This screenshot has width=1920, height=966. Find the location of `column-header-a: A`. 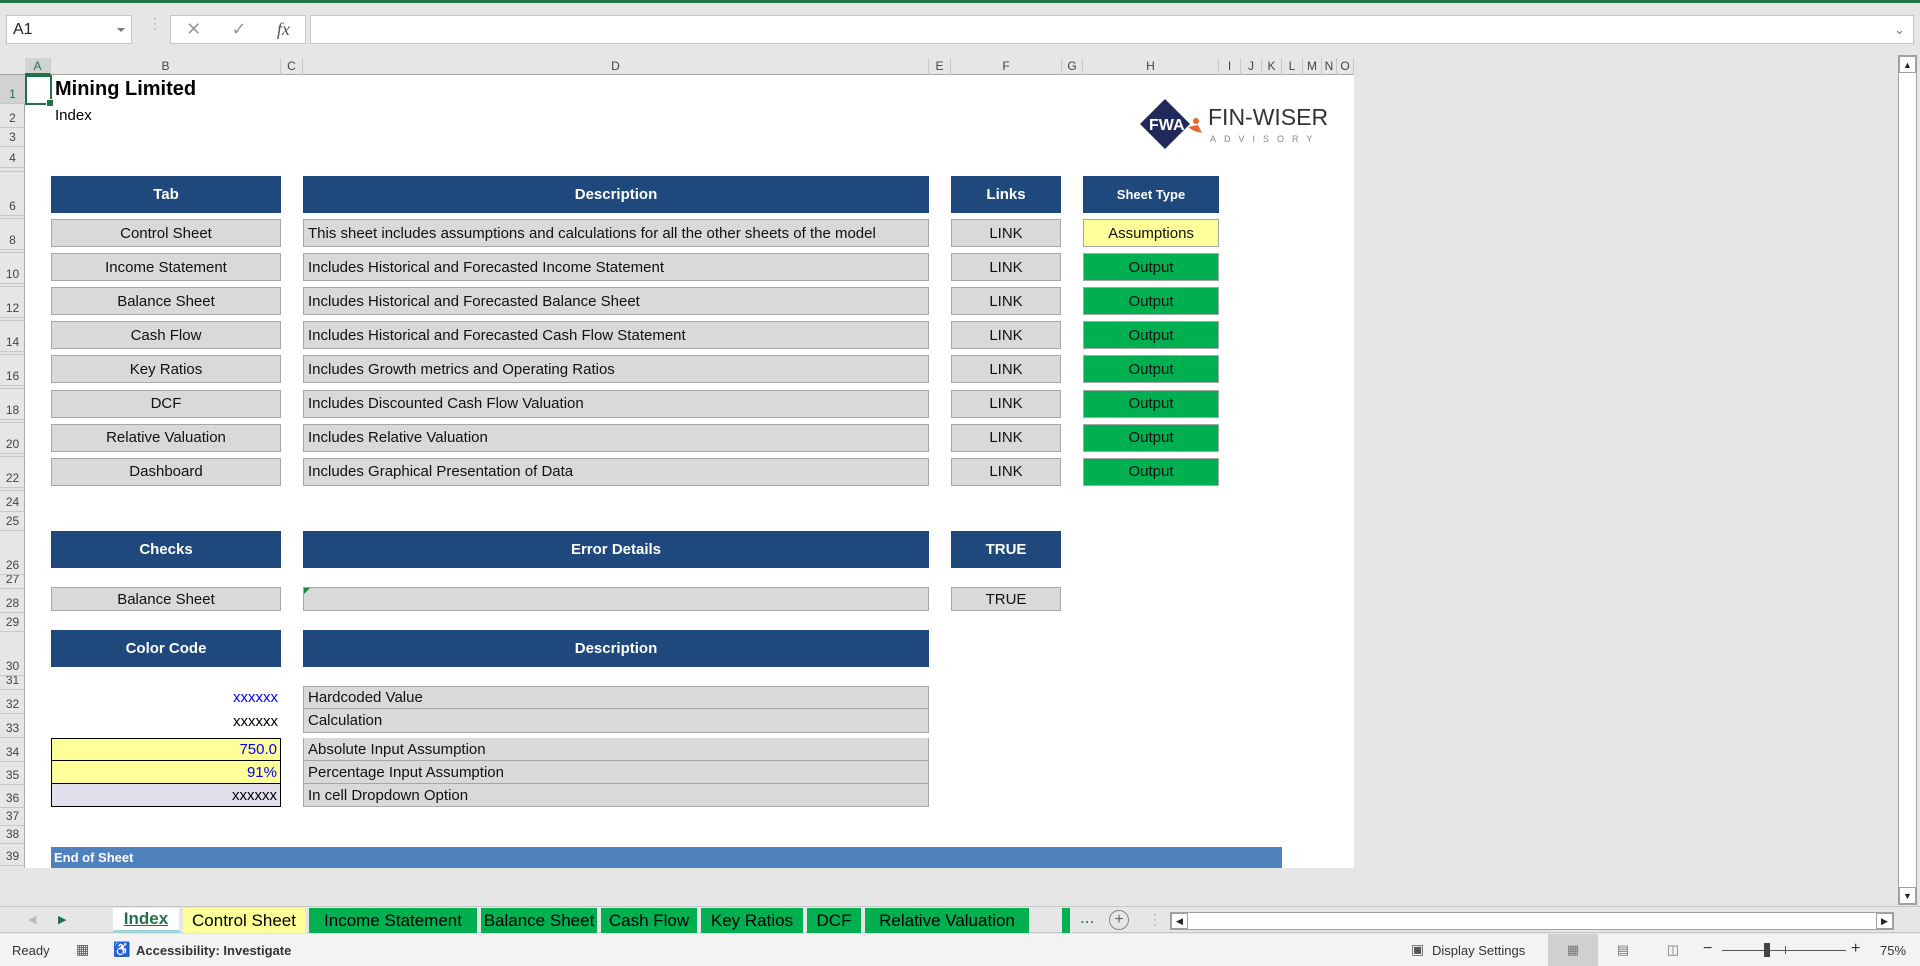

column-header-a: A is located at coordinates (38, 66).